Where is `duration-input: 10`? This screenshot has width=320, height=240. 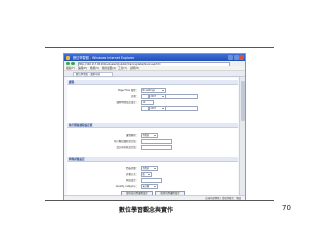 duration-input: 10 is located at coordinates (147, 102).